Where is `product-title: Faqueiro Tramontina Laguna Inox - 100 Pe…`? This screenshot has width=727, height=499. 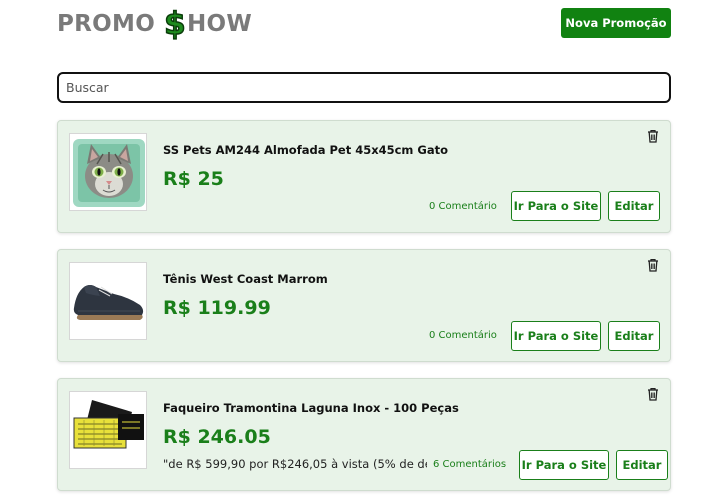 product-title: Faqueiro Tramontina Laguna Inox - 100 Pe… is located at coordinates (311, 408).